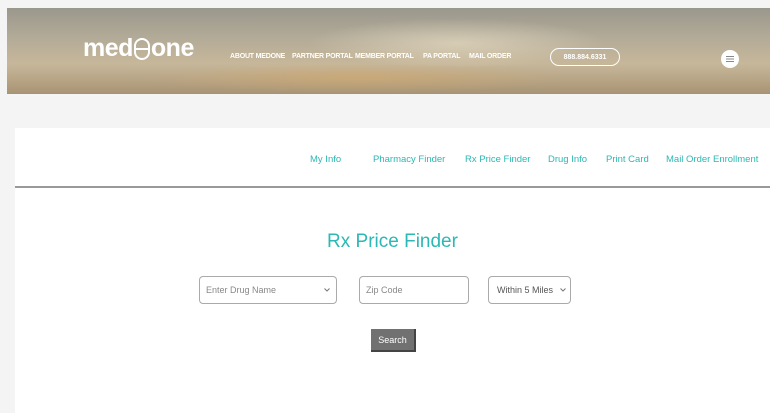 This screenshot has height=413, width=770. I want to click on radius-select: Within 5 Miles, so click(529, 290).